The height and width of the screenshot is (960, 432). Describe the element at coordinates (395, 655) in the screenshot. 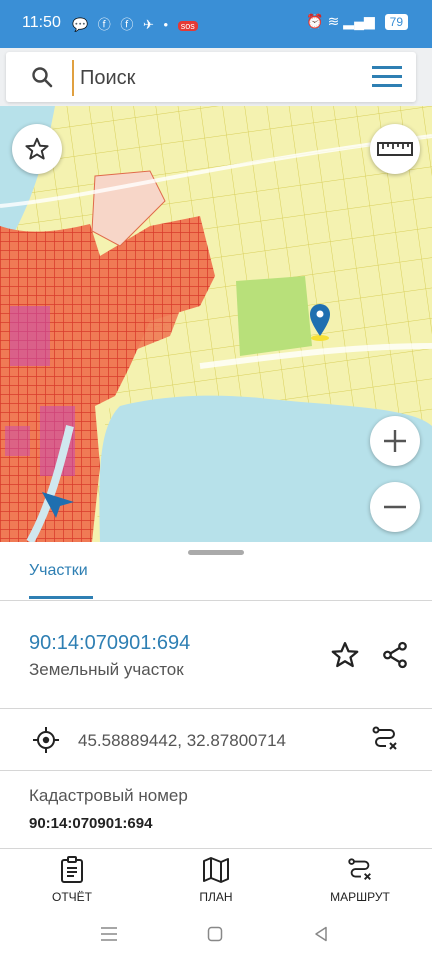

I see `share-icon` at that location.